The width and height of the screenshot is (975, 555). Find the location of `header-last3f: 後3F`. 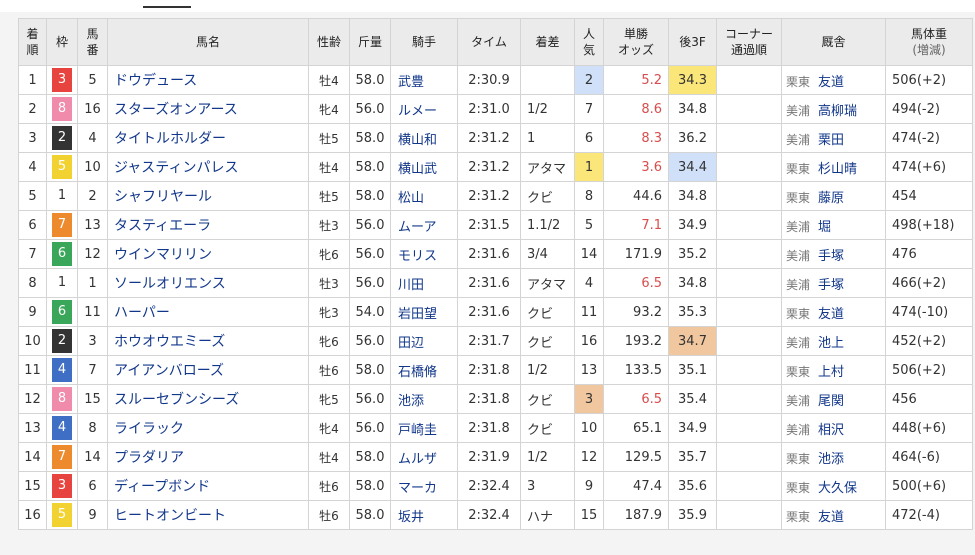

header-last3f: 後3F is located at coordinates (692, 42).